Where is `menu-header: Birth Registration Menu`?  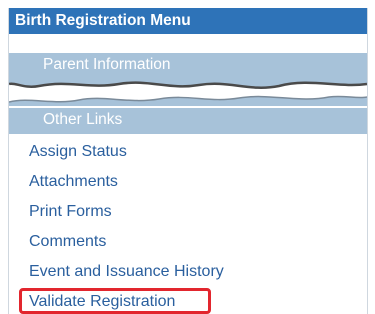 menu-header: Birth Registration Menu is located at coordinates (188, 21).